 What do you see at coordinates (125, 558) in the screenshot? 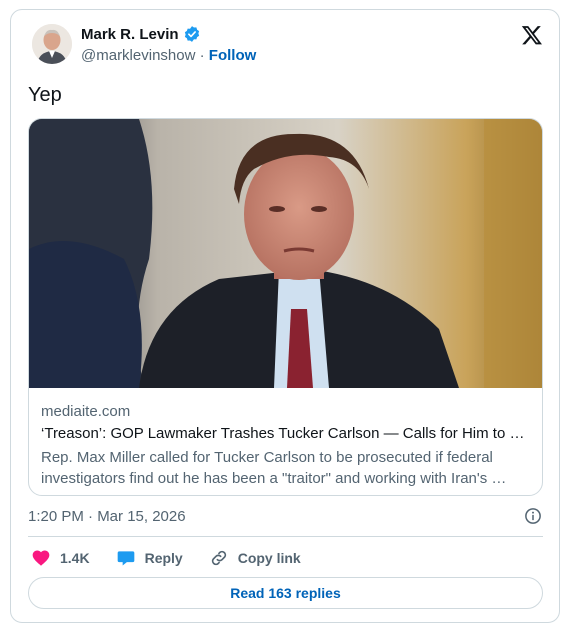
I see `reply-bubble-icon` at bounding box center [125, 558].